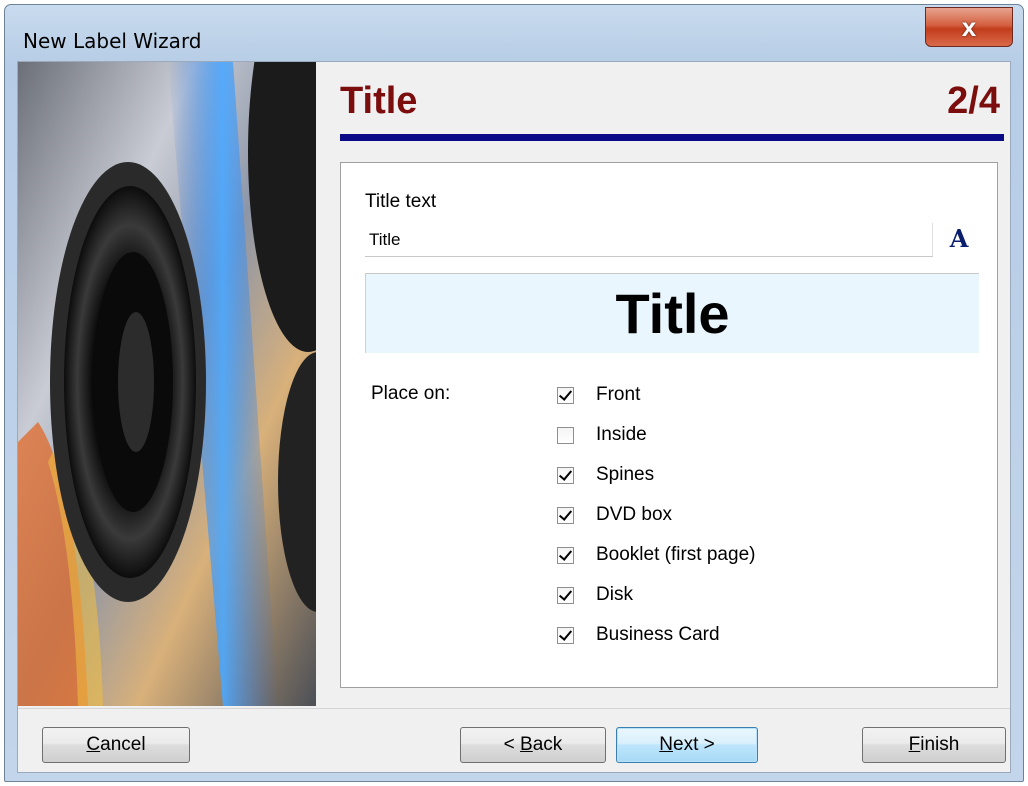 Image resolution: width=1028 pixels, height=786 pixels. I want to click on spines-label: Spines, so click(625, 474).